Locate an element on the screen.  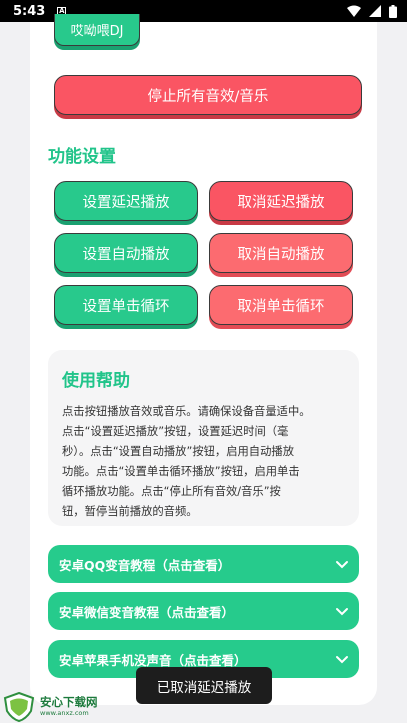
accordion-label: 安卓微信变音教程（点击查看） is located at coordinates (147, 612).